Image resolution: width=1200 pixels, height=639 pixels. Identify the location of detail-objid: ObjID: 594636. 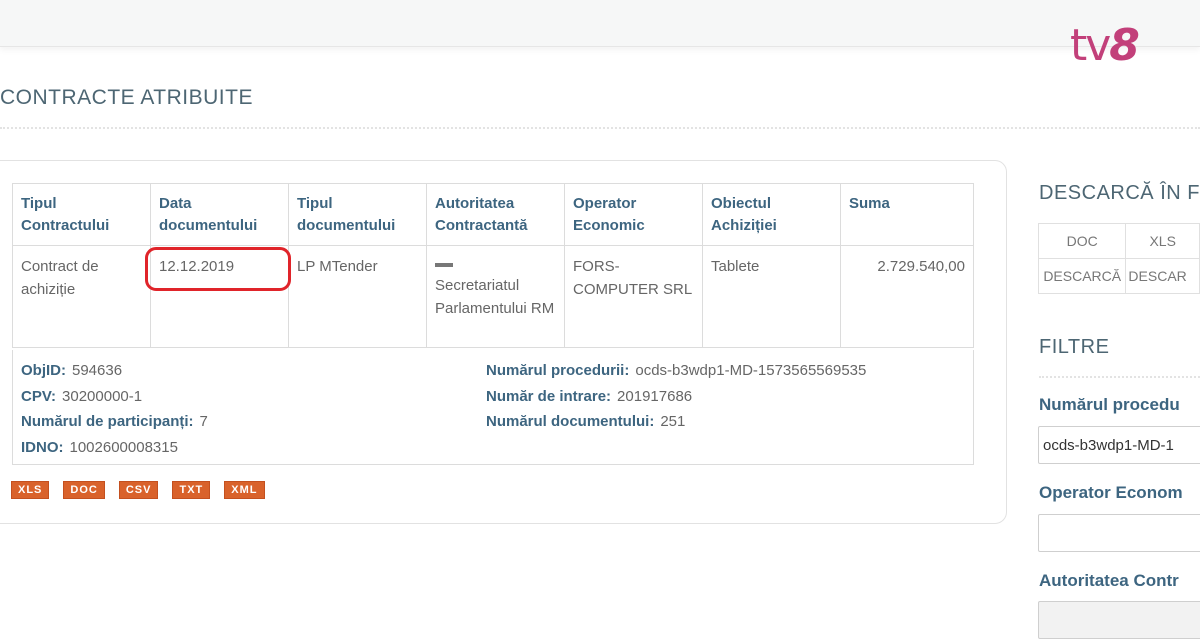
(72, 370).